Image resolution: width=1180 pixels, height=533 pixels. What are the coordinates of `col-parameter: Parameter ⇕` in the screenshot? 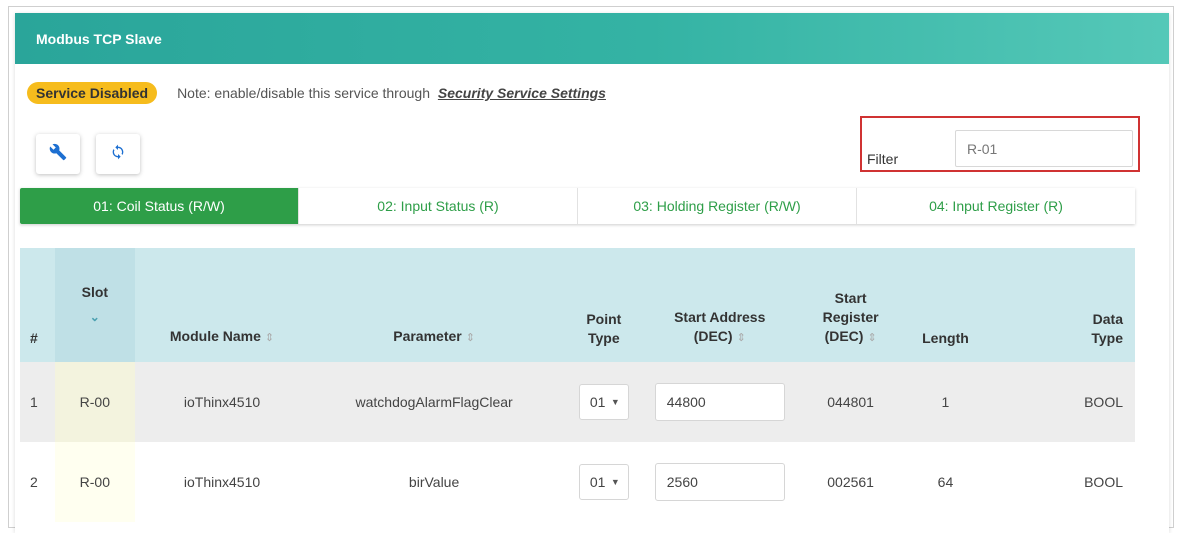 It's located at (434, 305).